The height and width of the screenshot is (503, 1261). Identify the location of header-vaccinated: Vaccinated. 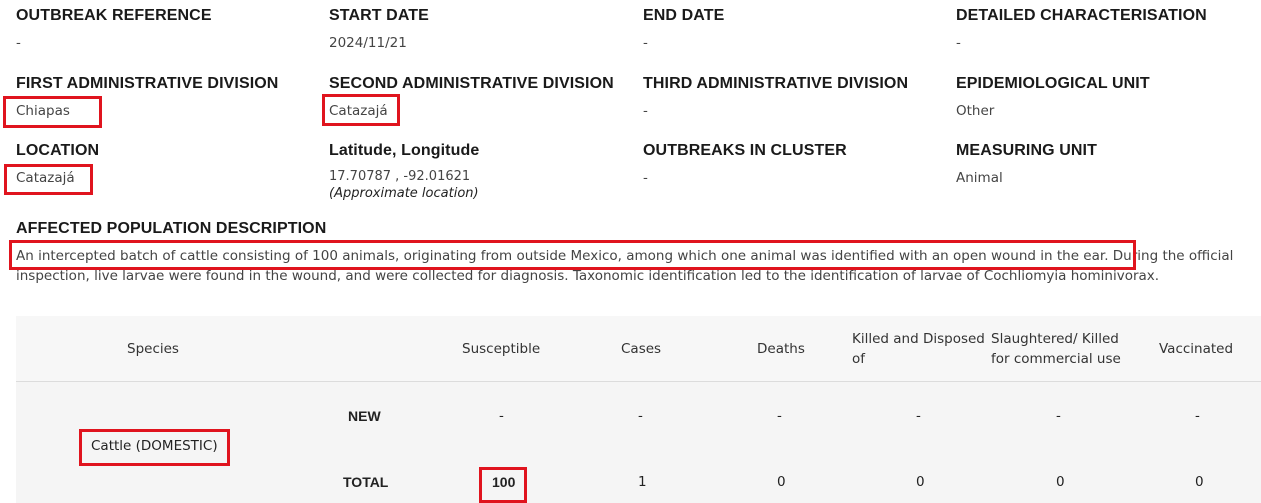
(1196, 349).